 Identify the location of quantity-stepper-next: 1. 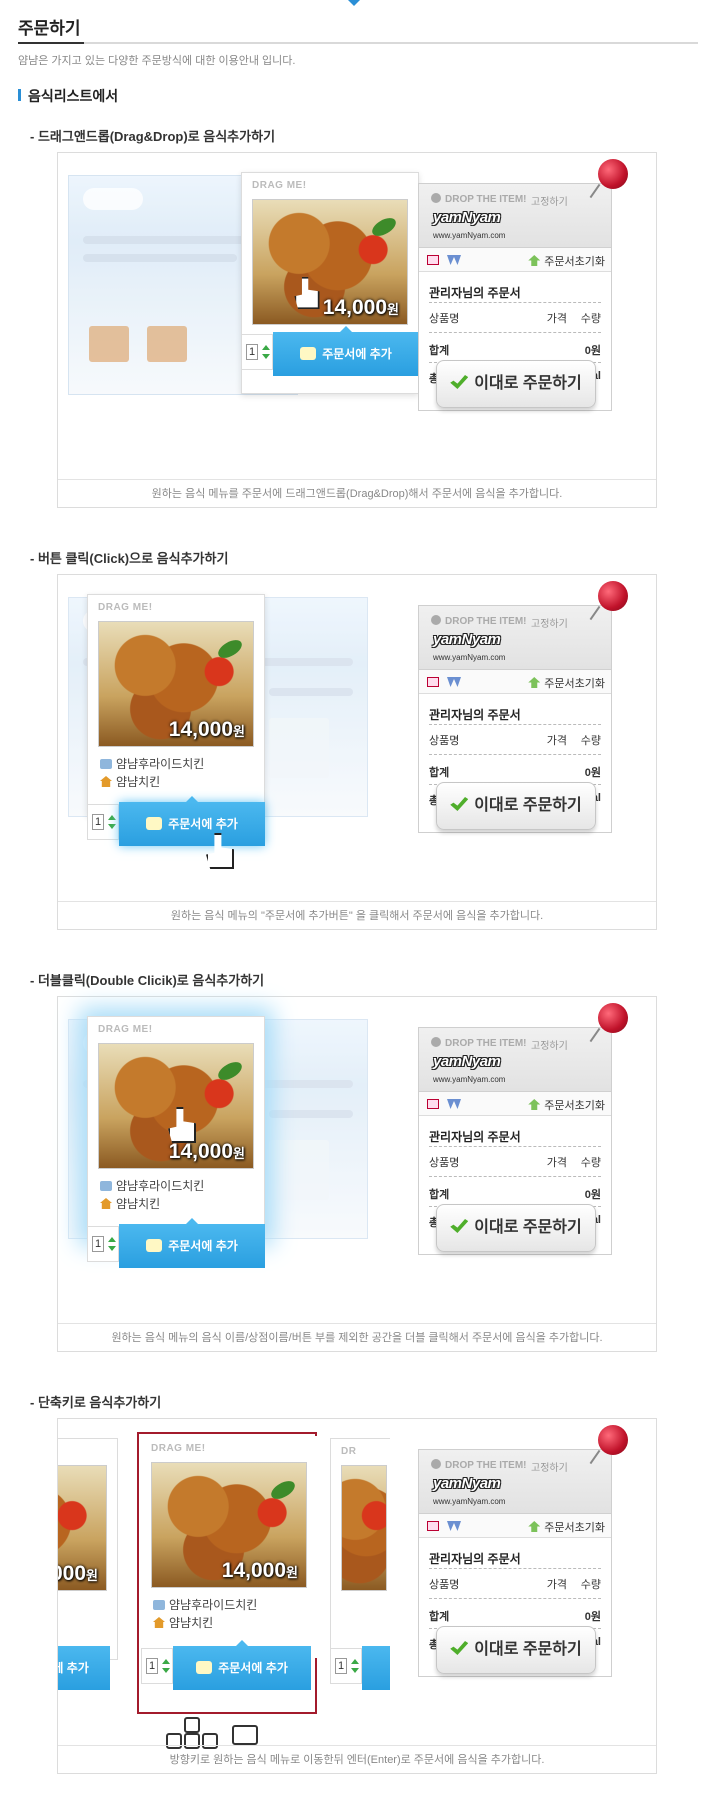
(346, 1666).